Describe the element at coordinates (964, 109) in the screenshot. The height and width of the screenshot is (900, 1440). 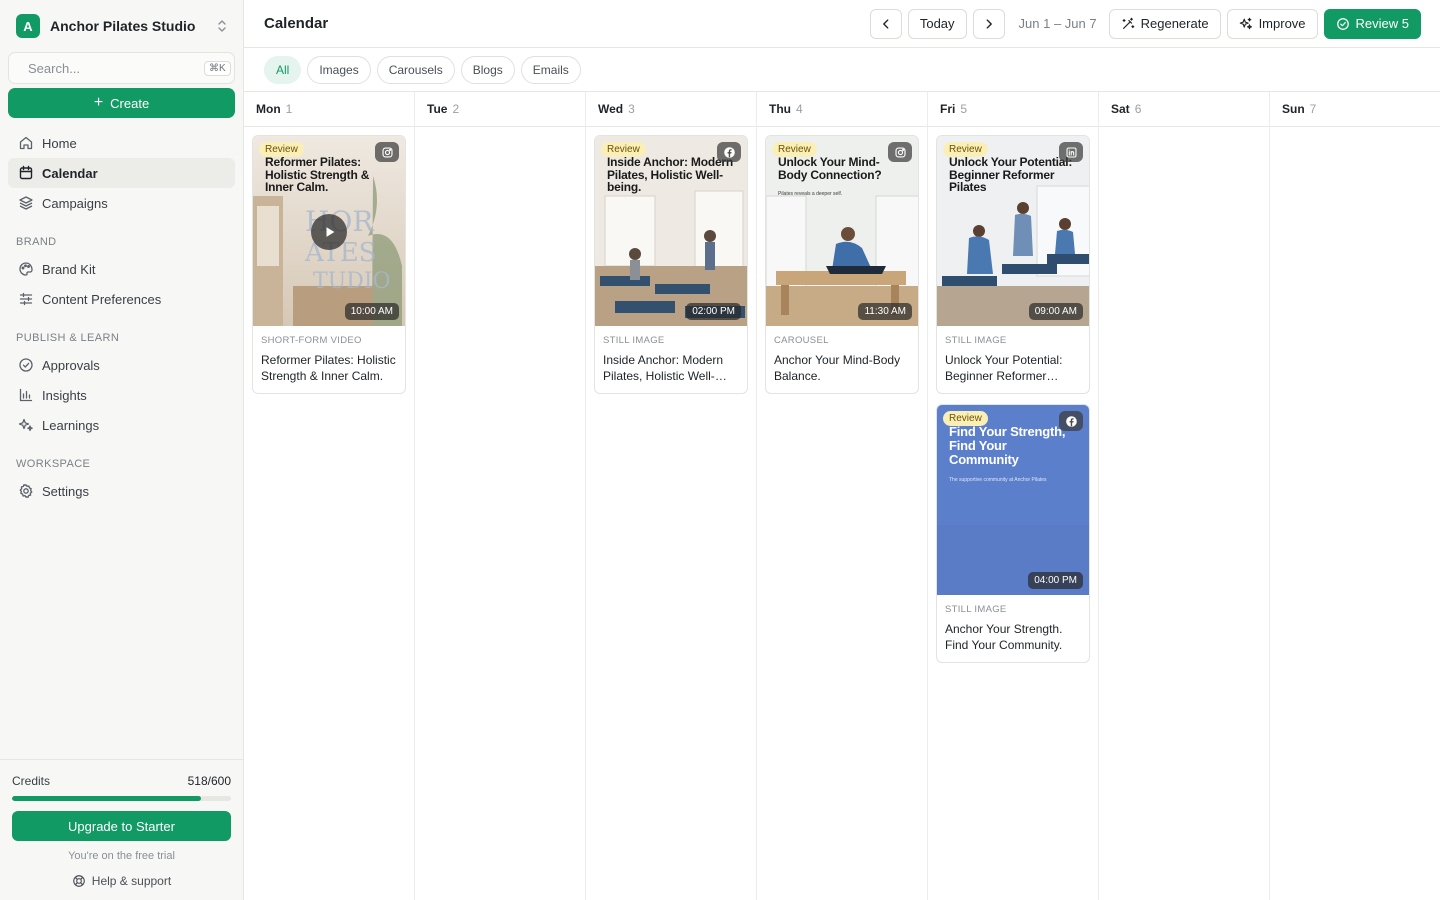
I see `day-number: 5` at that location.